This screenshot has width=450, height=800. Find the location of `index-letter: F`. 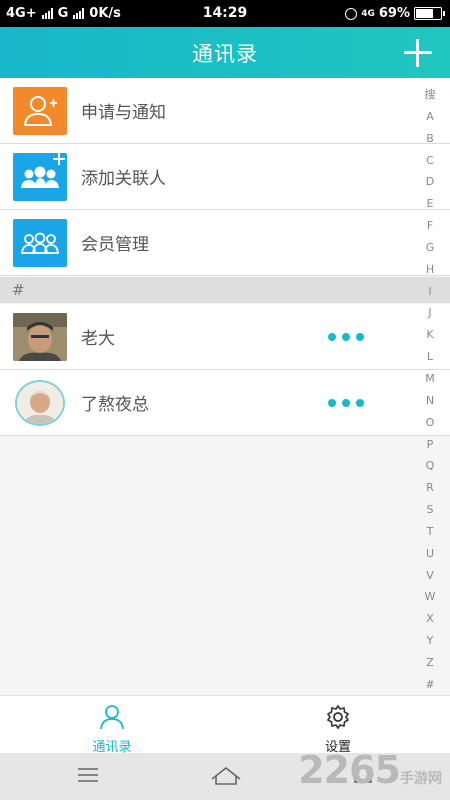

index-letter: F is located at coordinates (430, 226).